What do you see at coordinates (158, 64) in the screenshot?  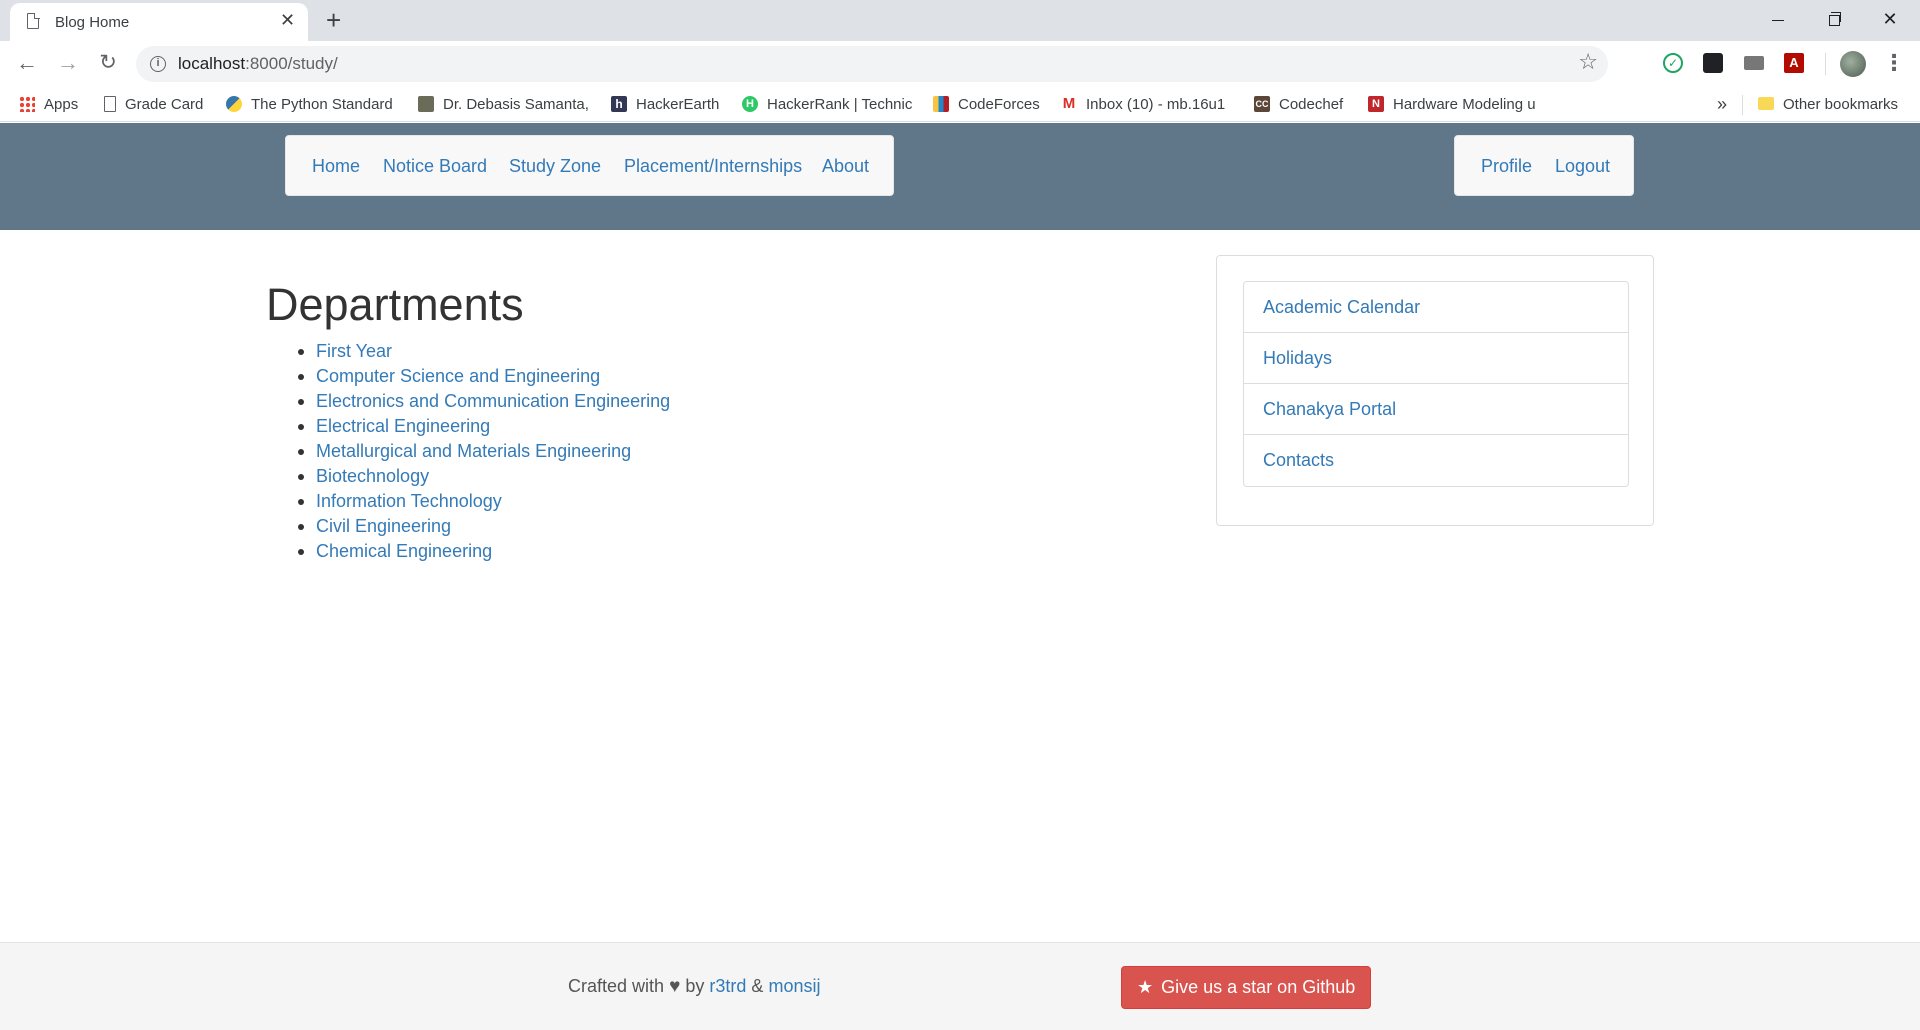 I see `site-info-icon: i` at bounding box center [158, 64].